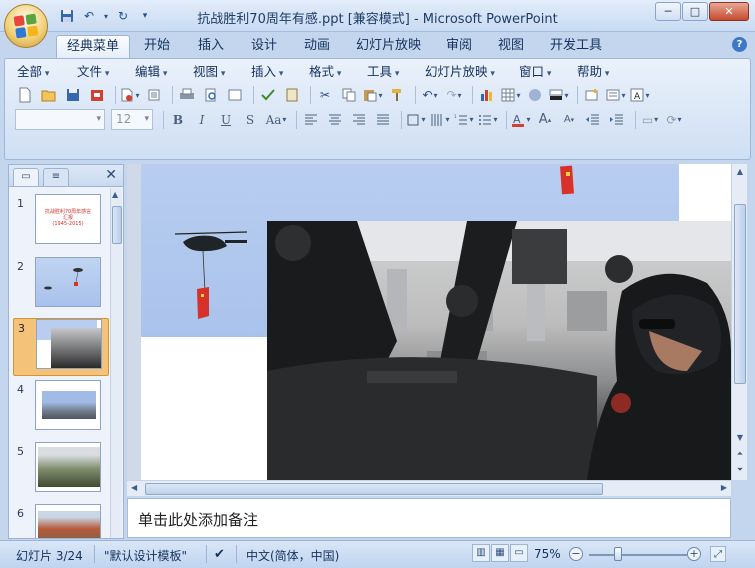 The height and width of the screenshot is (568, 755). I want to click on bullets-icon, so click(488, 120).